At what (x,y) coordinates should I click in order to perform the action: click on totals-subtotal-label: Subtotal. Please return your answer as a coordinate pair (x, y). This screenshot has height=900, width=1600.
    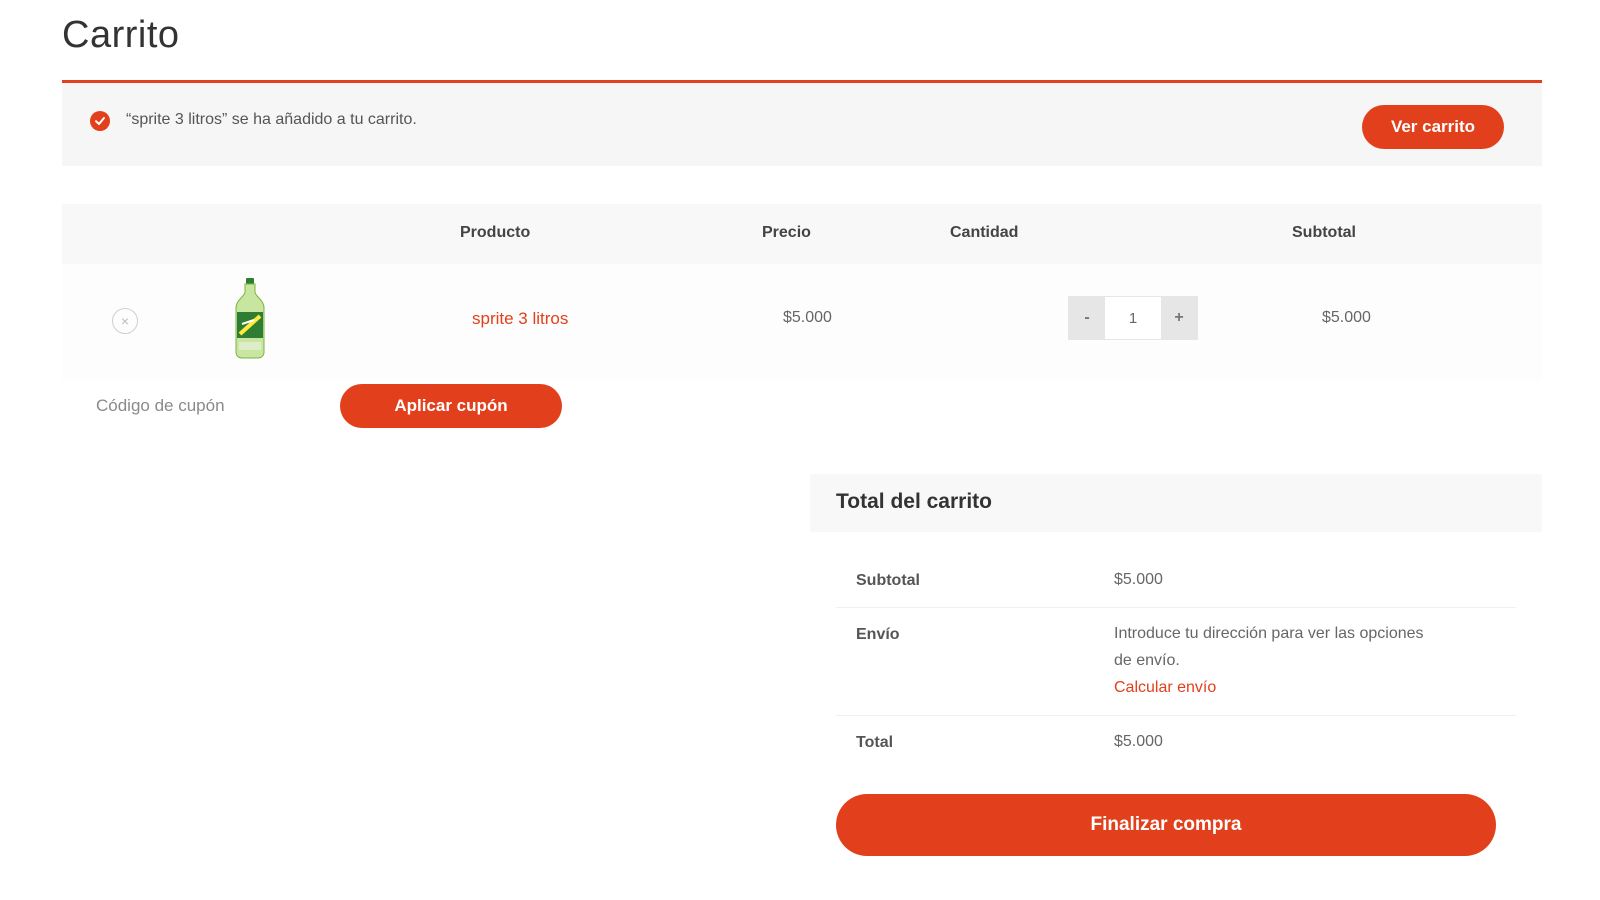
    Looking at the image, I should click on (888, 580).